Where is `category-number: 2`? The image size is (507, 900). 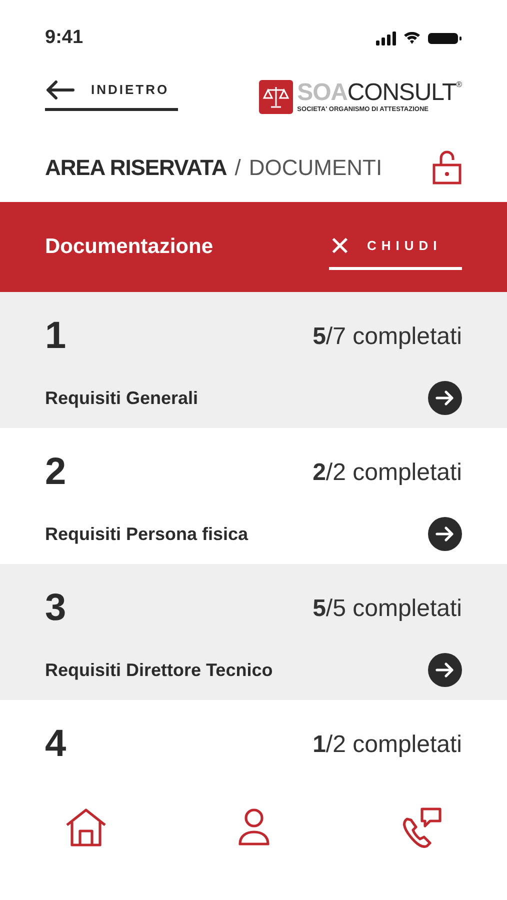
category-number: 2 is located at coordinates (55, 472).